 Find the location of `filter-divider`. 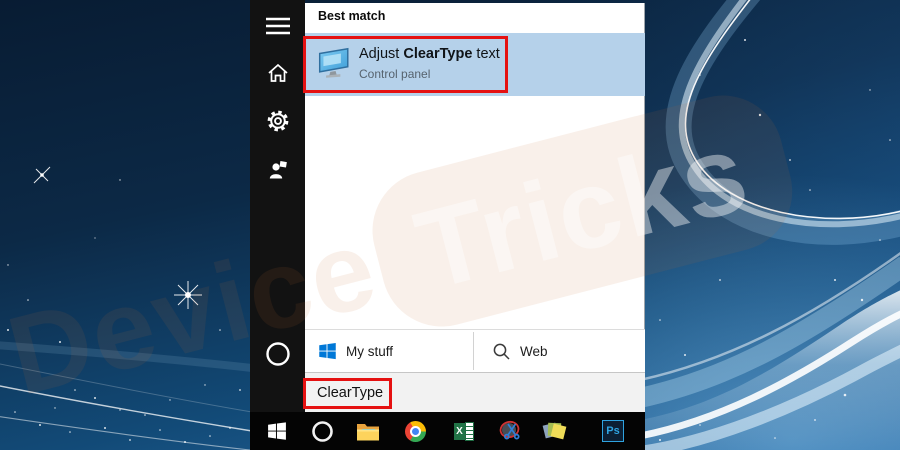

filter-divider is located at coordinates (473, 351).